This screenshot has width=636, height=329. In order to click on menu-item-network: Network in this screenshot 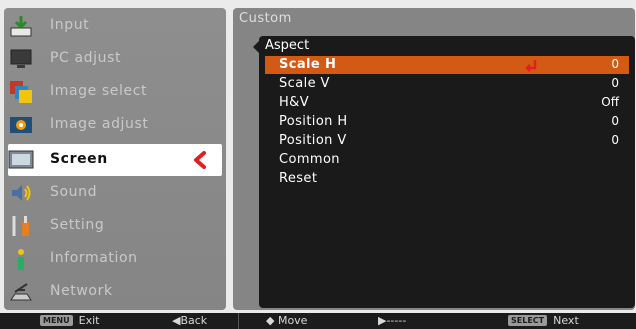, I will do `click(115, 292)`.